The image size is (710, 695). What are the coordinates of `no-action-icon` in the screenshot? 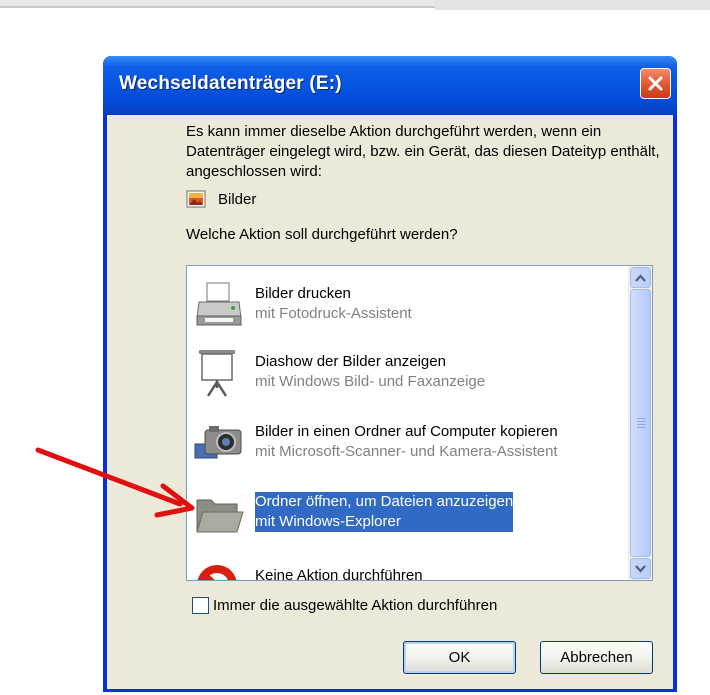 It's located at (217, 572).